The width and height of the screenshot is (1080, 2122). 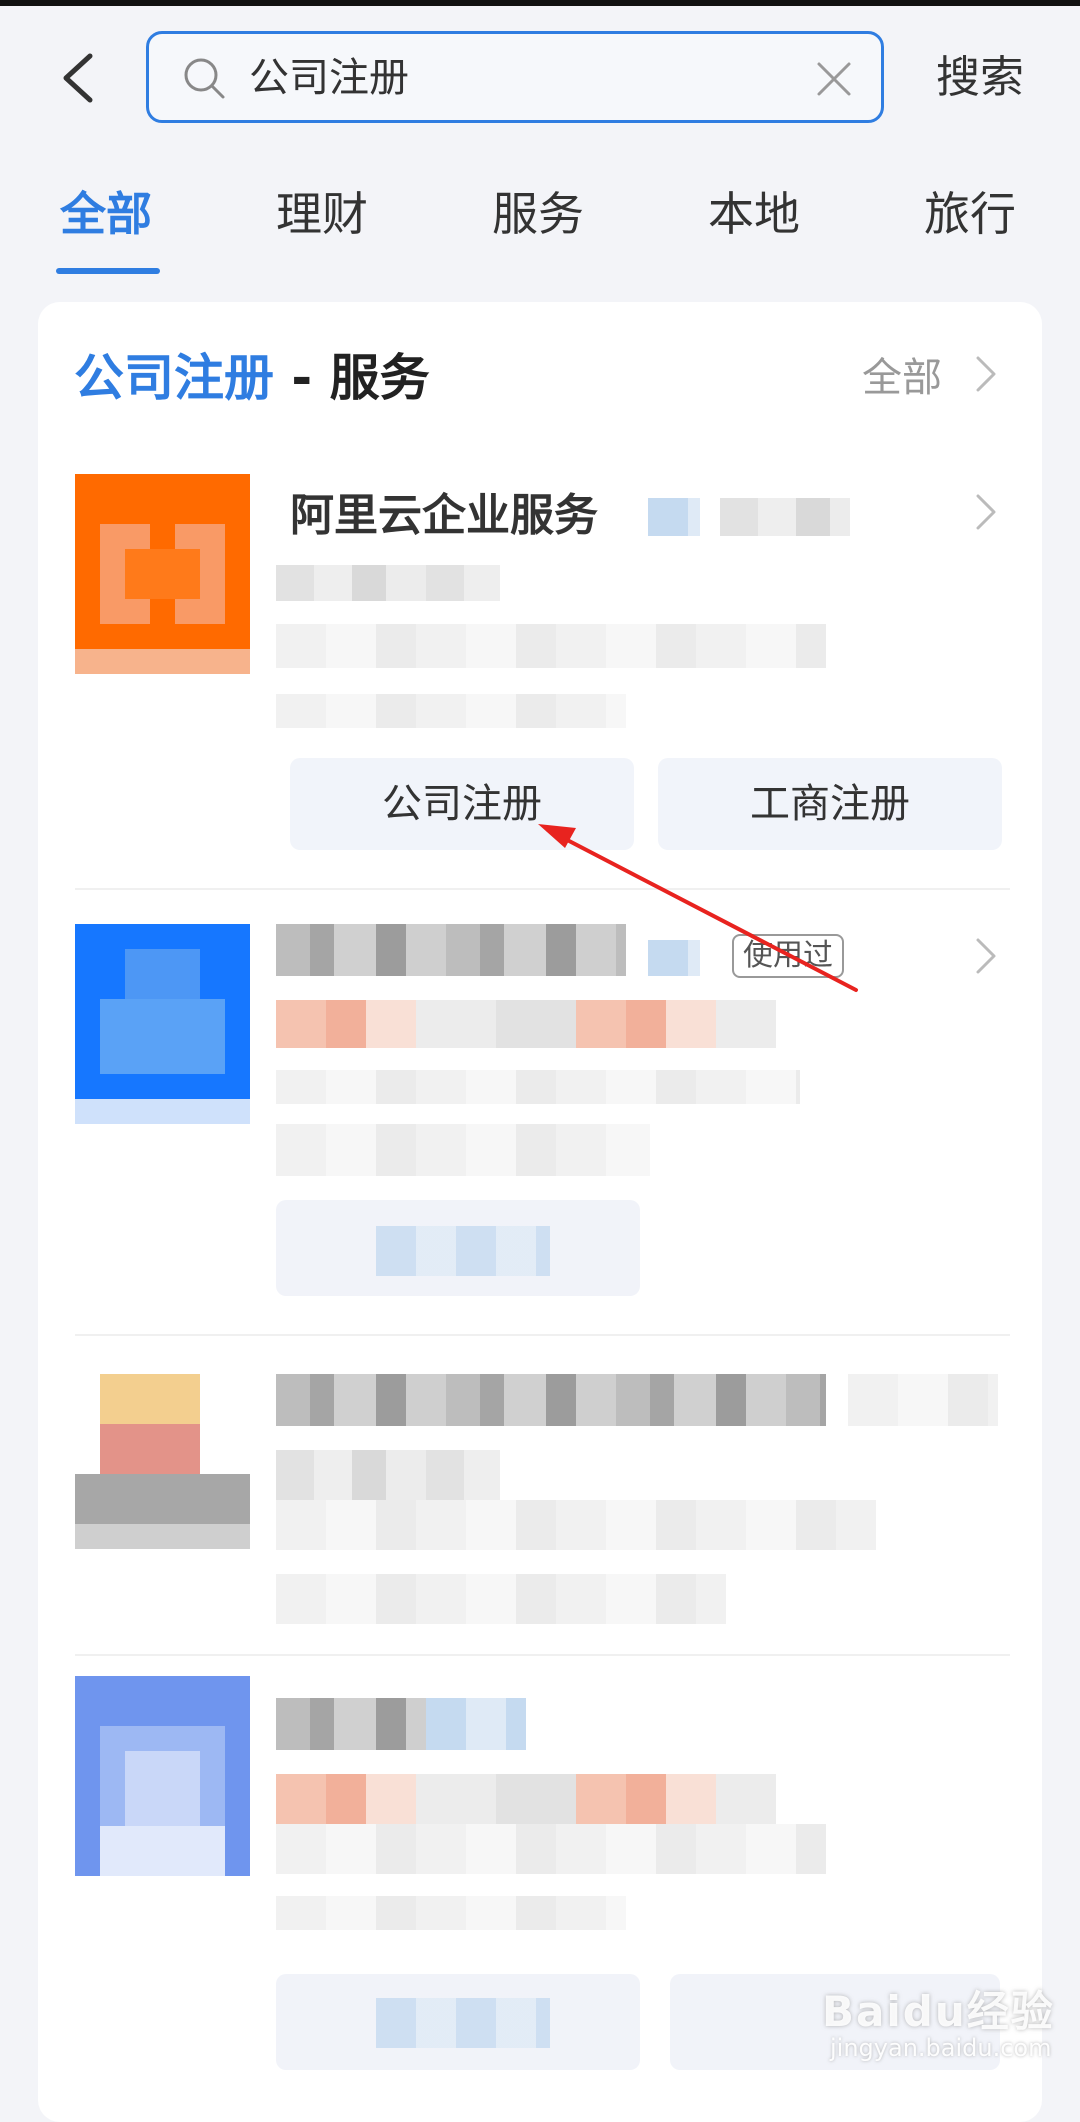 What do you see at coordinates (941, 2048) in the screenshot?
I see `watermark-url: jingyan.baidu.com` at bounding box center [941, 2048].